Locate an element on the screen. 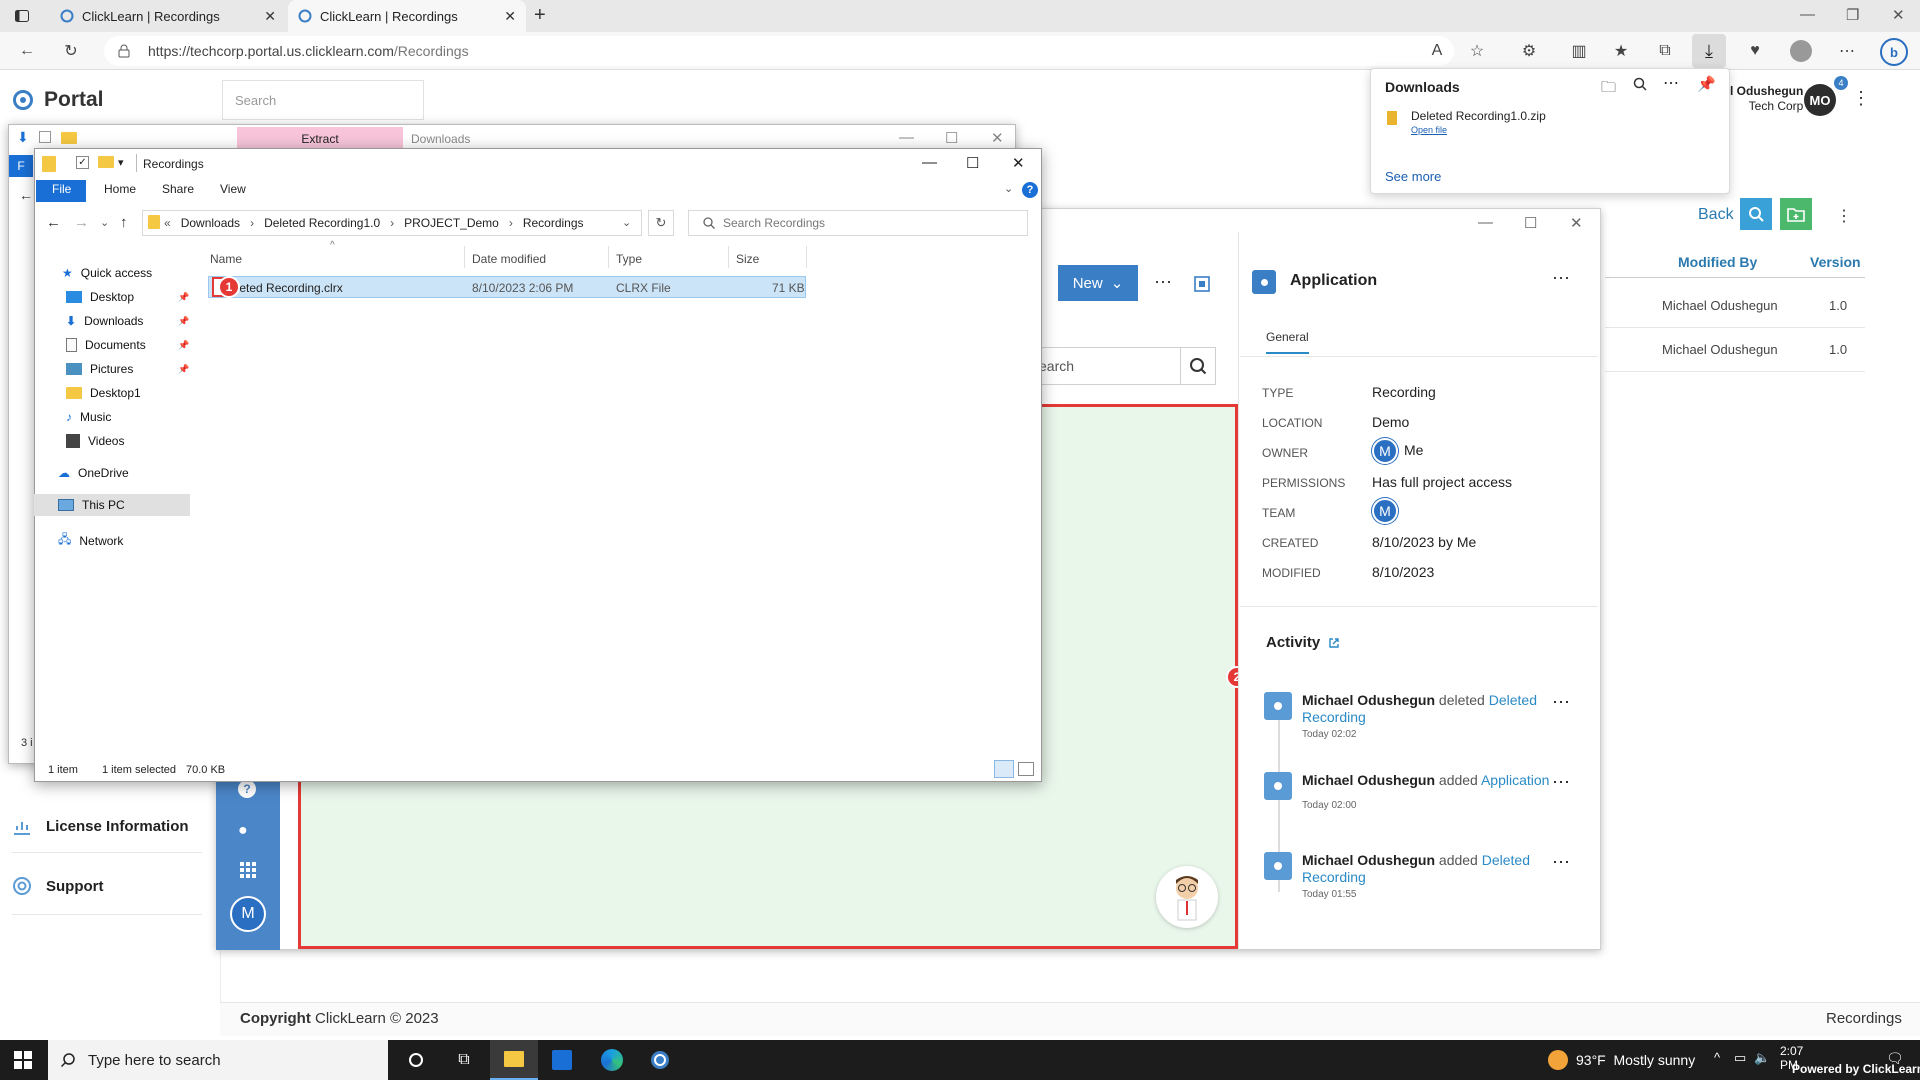 Image resolution: width=1920 pixels, height=1080 pixels. ribbon-expand-icon: ⌄ is located at coordinates (1008, 188).